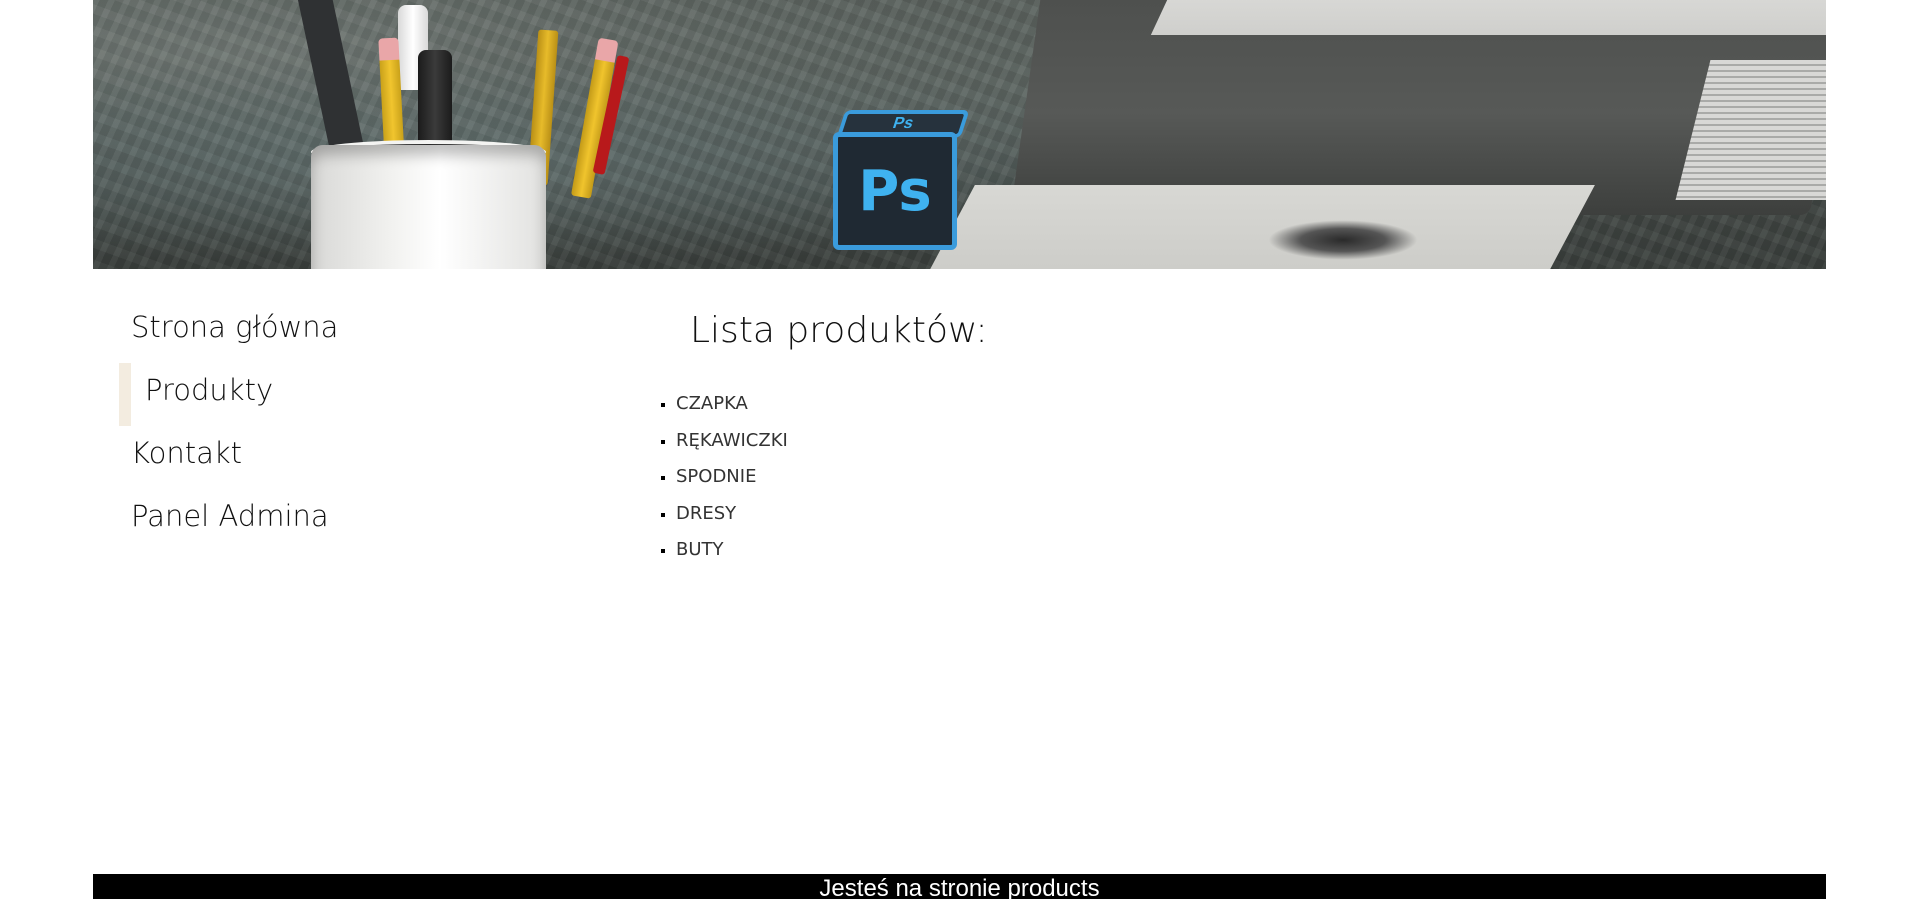 Image resolution: width=1924 pixels, height=899 pixels. I want to click on mug-icon, so click(428, 207).